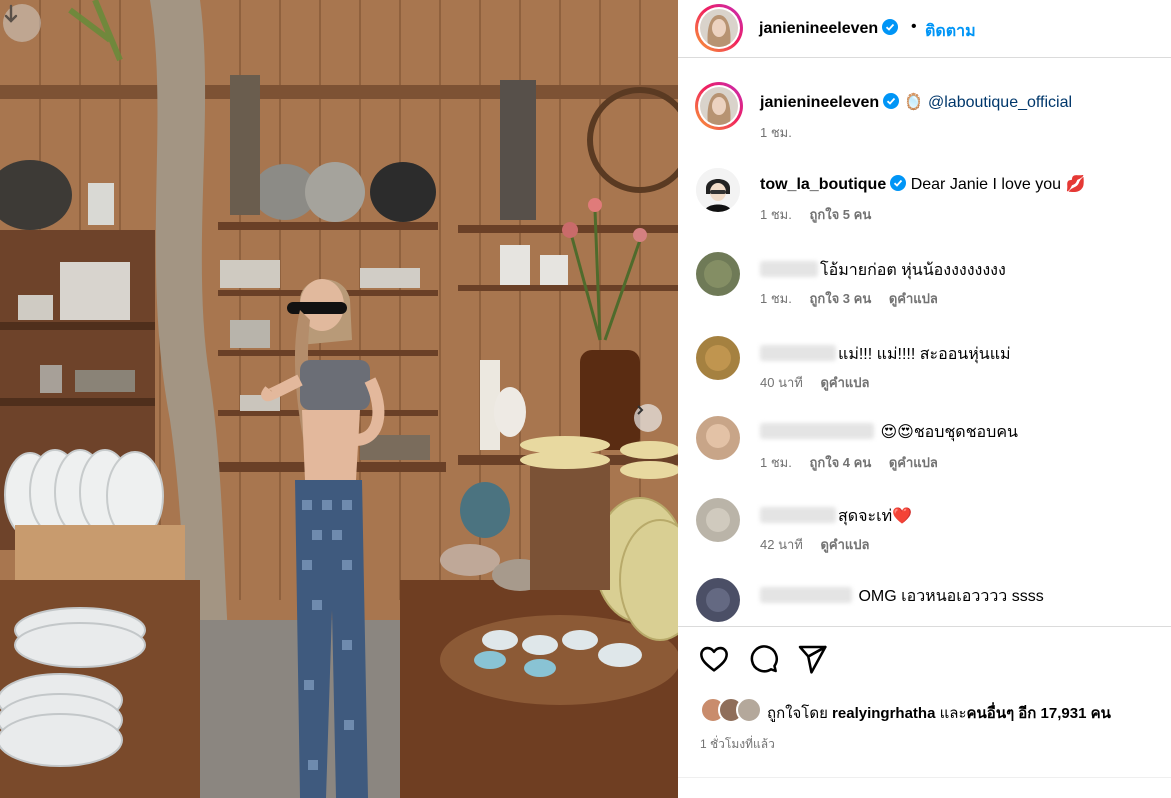 Image resolution: width=1171 pixels, height=798 pixels. I want to click on author-avatar, so click(719, 28).